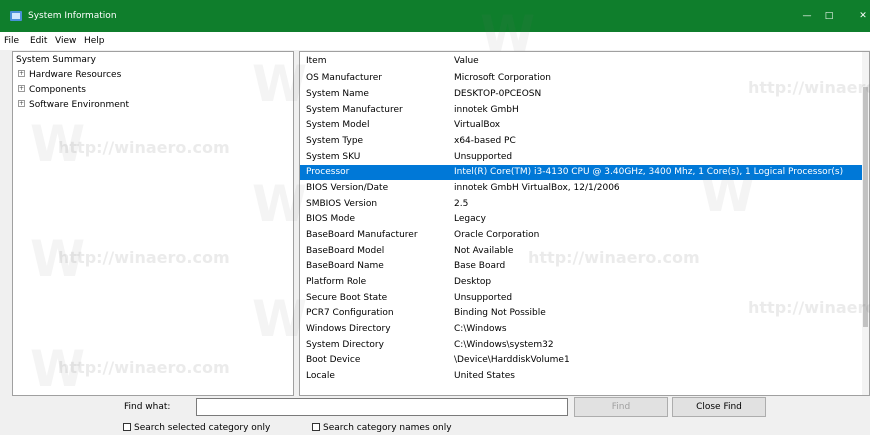 The height and width of the screenshot is (435, 870). Describe the element at coordinates (498, 94) in the screenshot. I see `row-value: DESKTOP-0PCEOSN` at that location.